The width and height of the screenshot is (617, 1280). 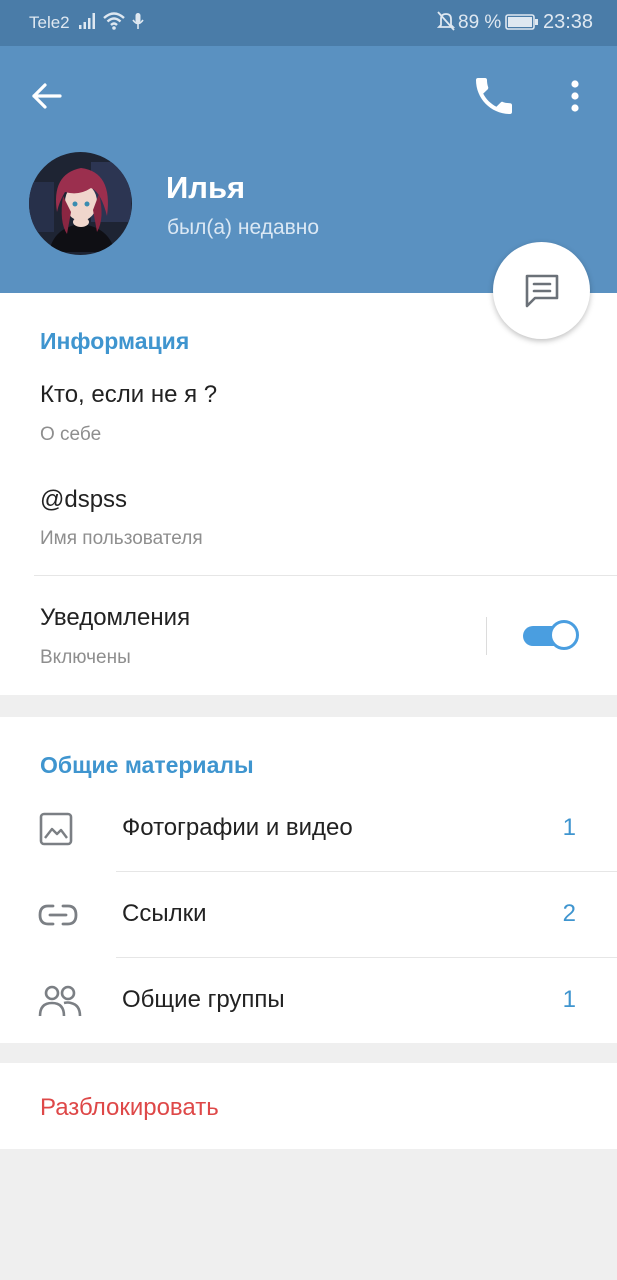 What do you see at coordinates (115, 618) in the screenshot?
I see `notifications-title: Уведомления` at bounding box center [115, 618].